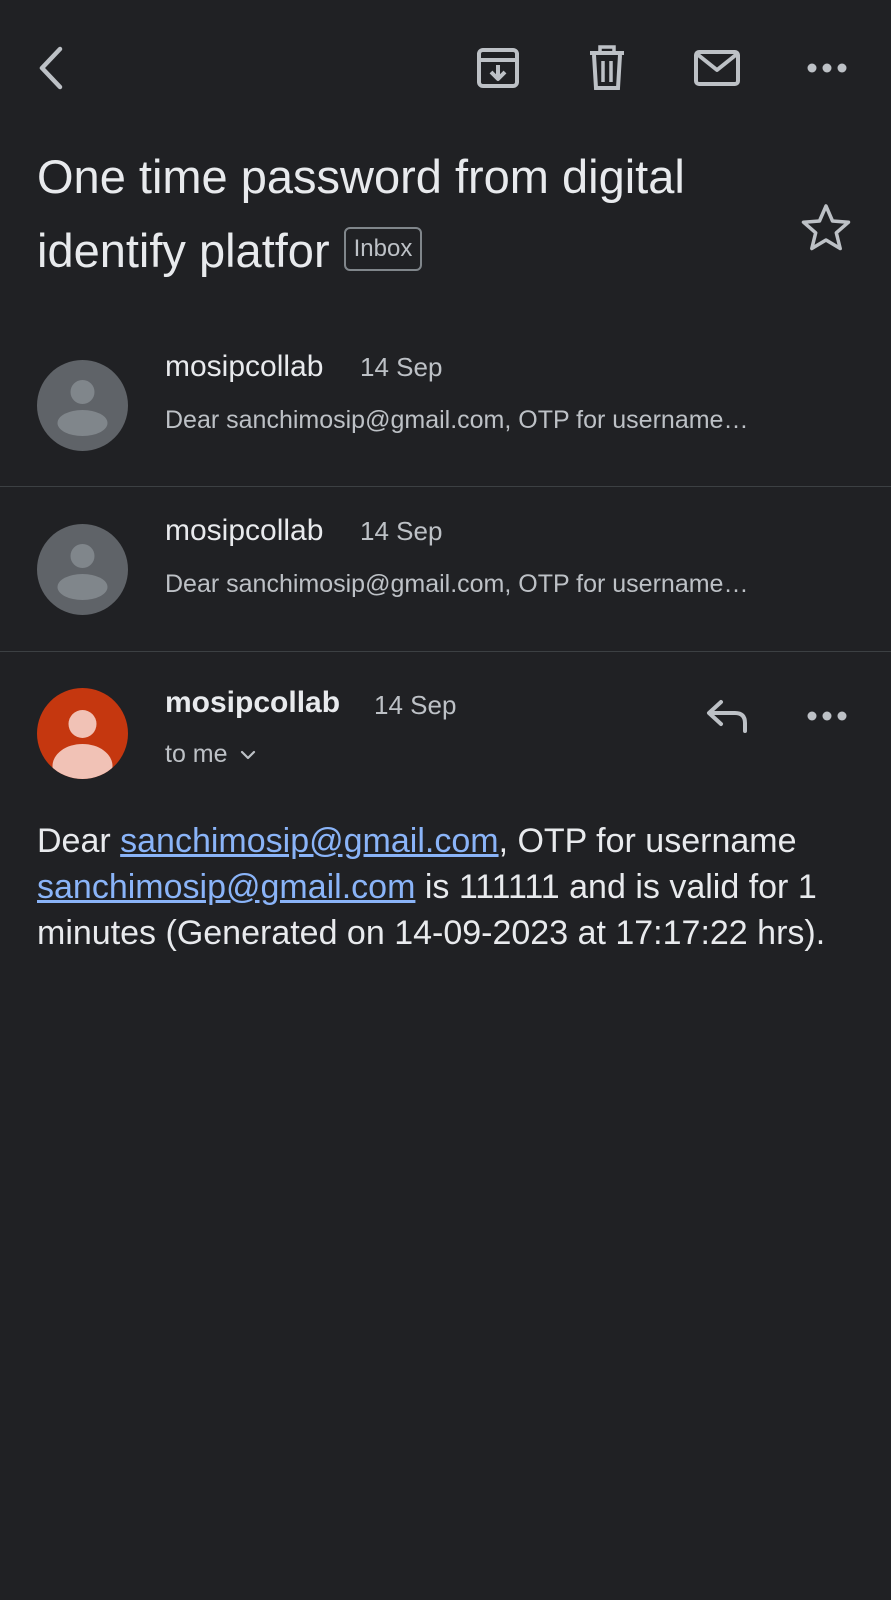  I want to click on open-message-sender: mosipcollab, so click(253, 702).